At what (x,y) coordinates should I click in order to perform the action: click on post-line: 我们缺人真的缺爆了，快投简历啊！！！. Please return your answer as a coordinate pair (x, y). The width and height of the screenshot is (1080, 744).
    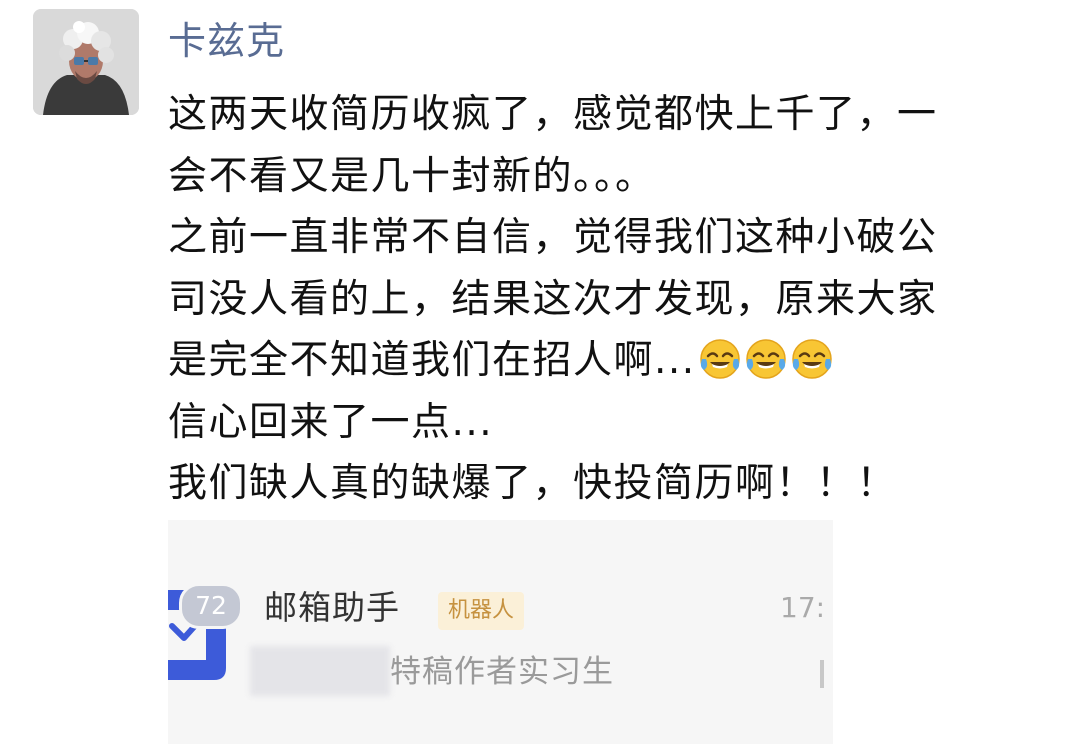
    Looking at the image, I should click on (533, 483).